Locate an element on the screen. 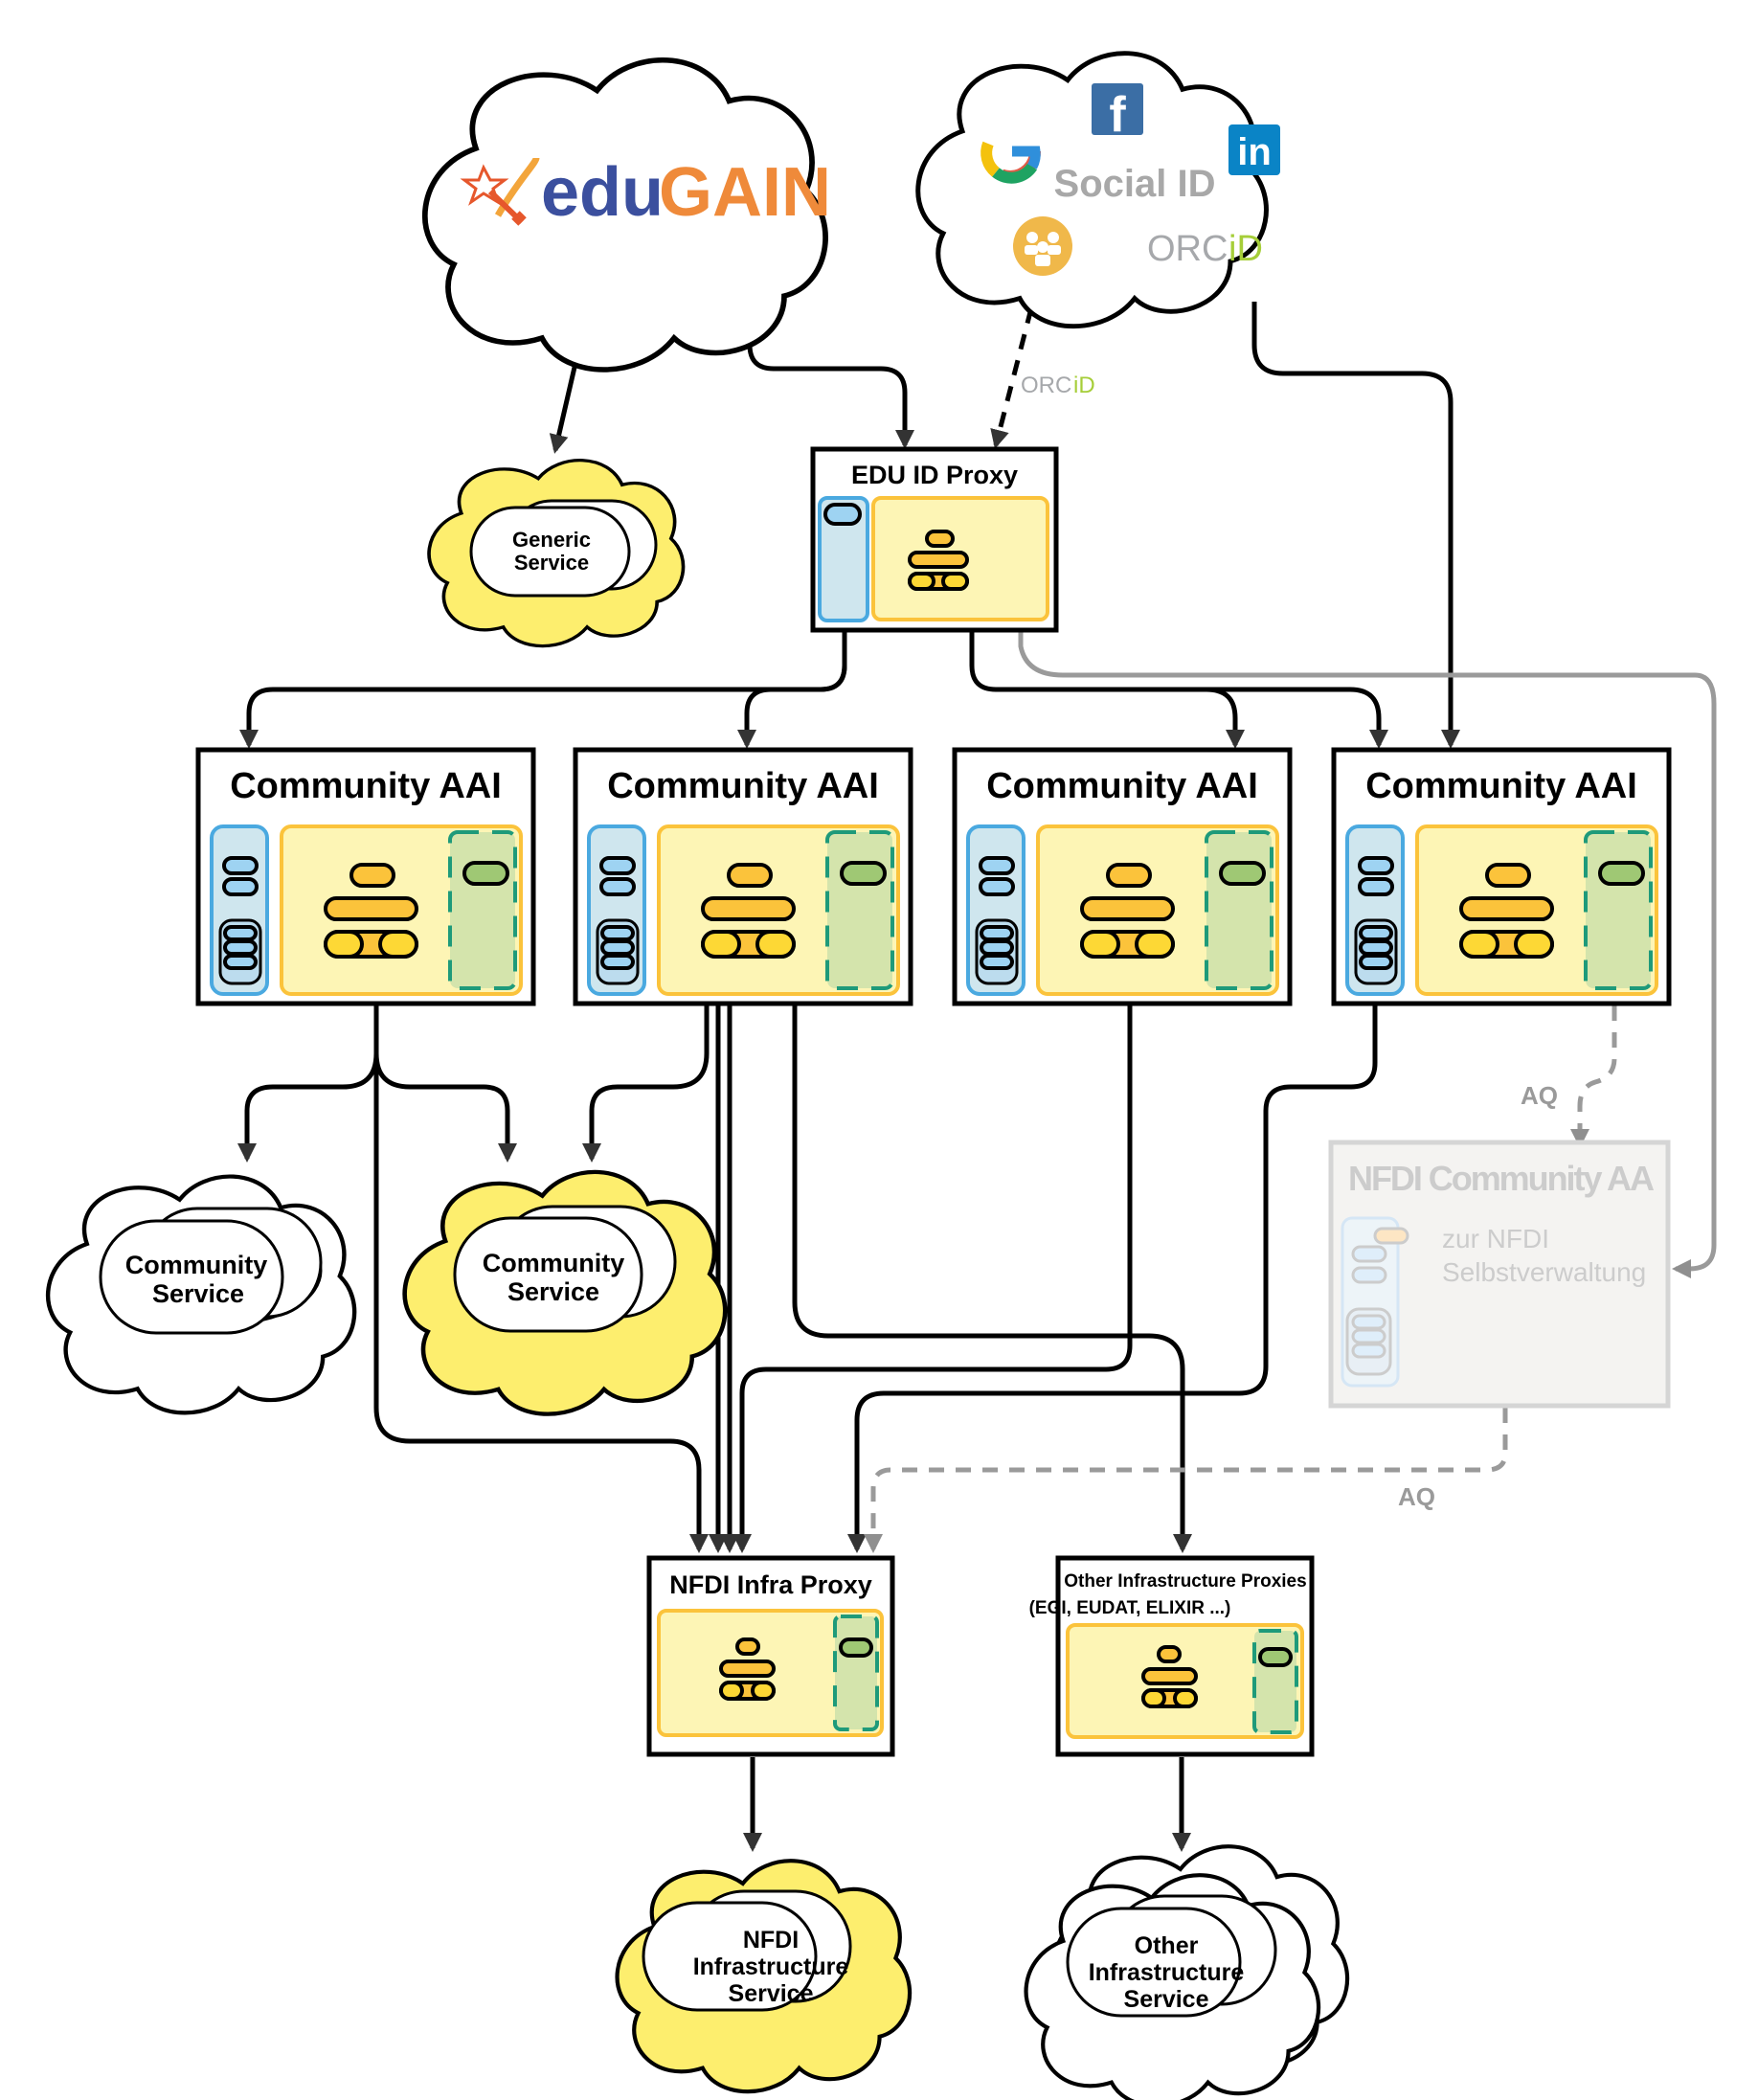 Image resolution: width=1758 pixels, height=2100 pixels. generic-service: Generic Service is located at coordinates (563, 548).